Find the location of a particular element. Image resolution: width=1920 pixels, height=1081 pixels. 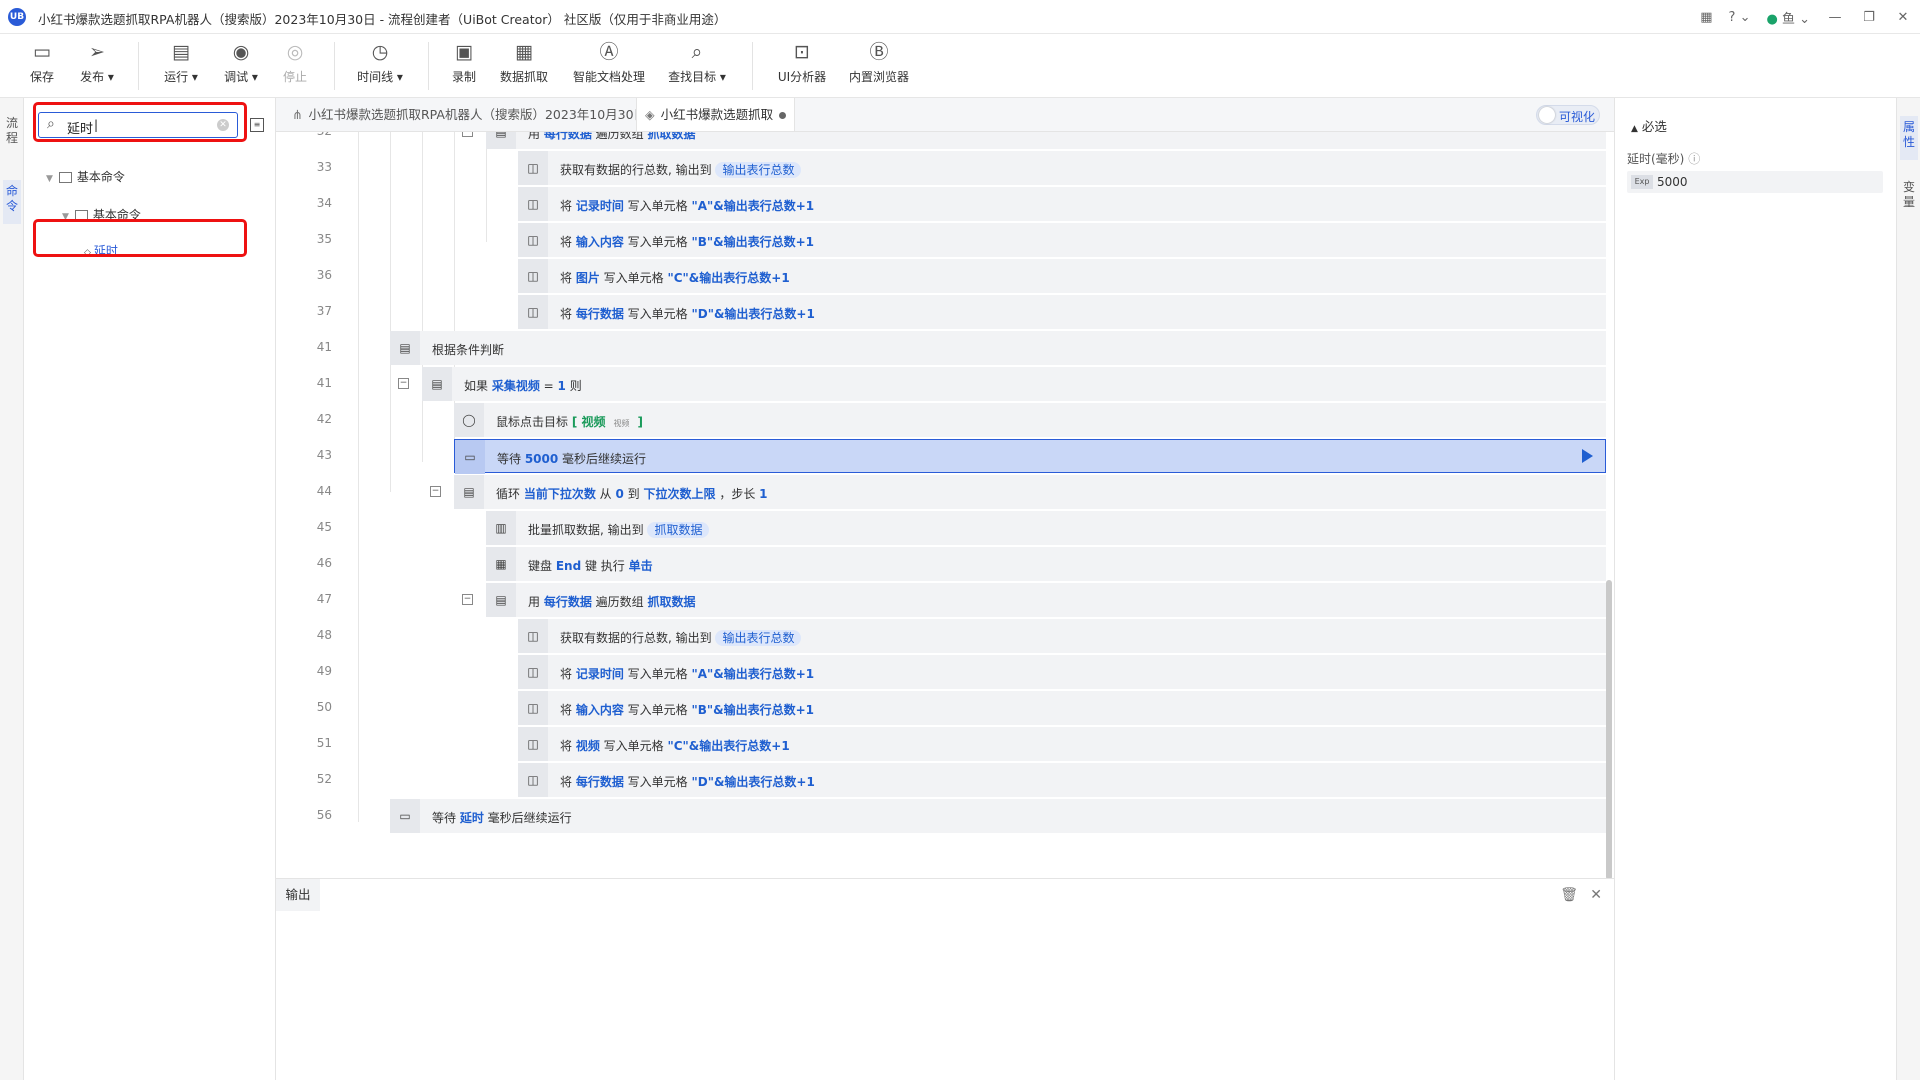

visual-toggle: 可视化 is located at coordinates (1568, 115).